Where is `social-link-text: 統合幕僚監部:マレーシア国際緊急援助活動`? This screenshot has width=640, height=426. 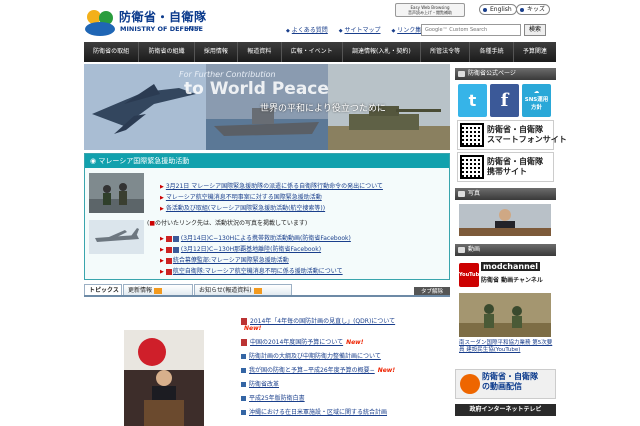
social-link-text: 統合幕僚監部:マレーシア国際緊急援助活動 is located at coordinates (231, 260).